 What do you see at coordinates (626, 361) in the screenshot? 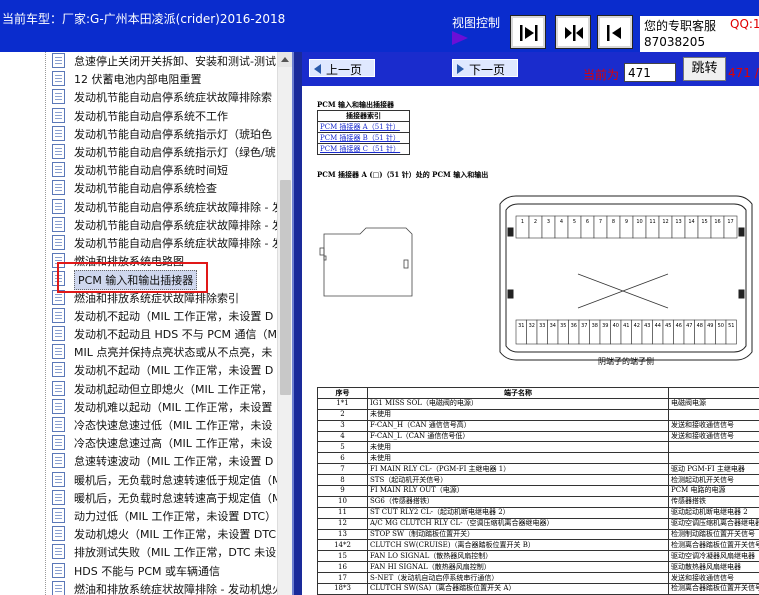
I see `diagram-caption: 阴端子的端子侧` at bounding box center [626, 361].